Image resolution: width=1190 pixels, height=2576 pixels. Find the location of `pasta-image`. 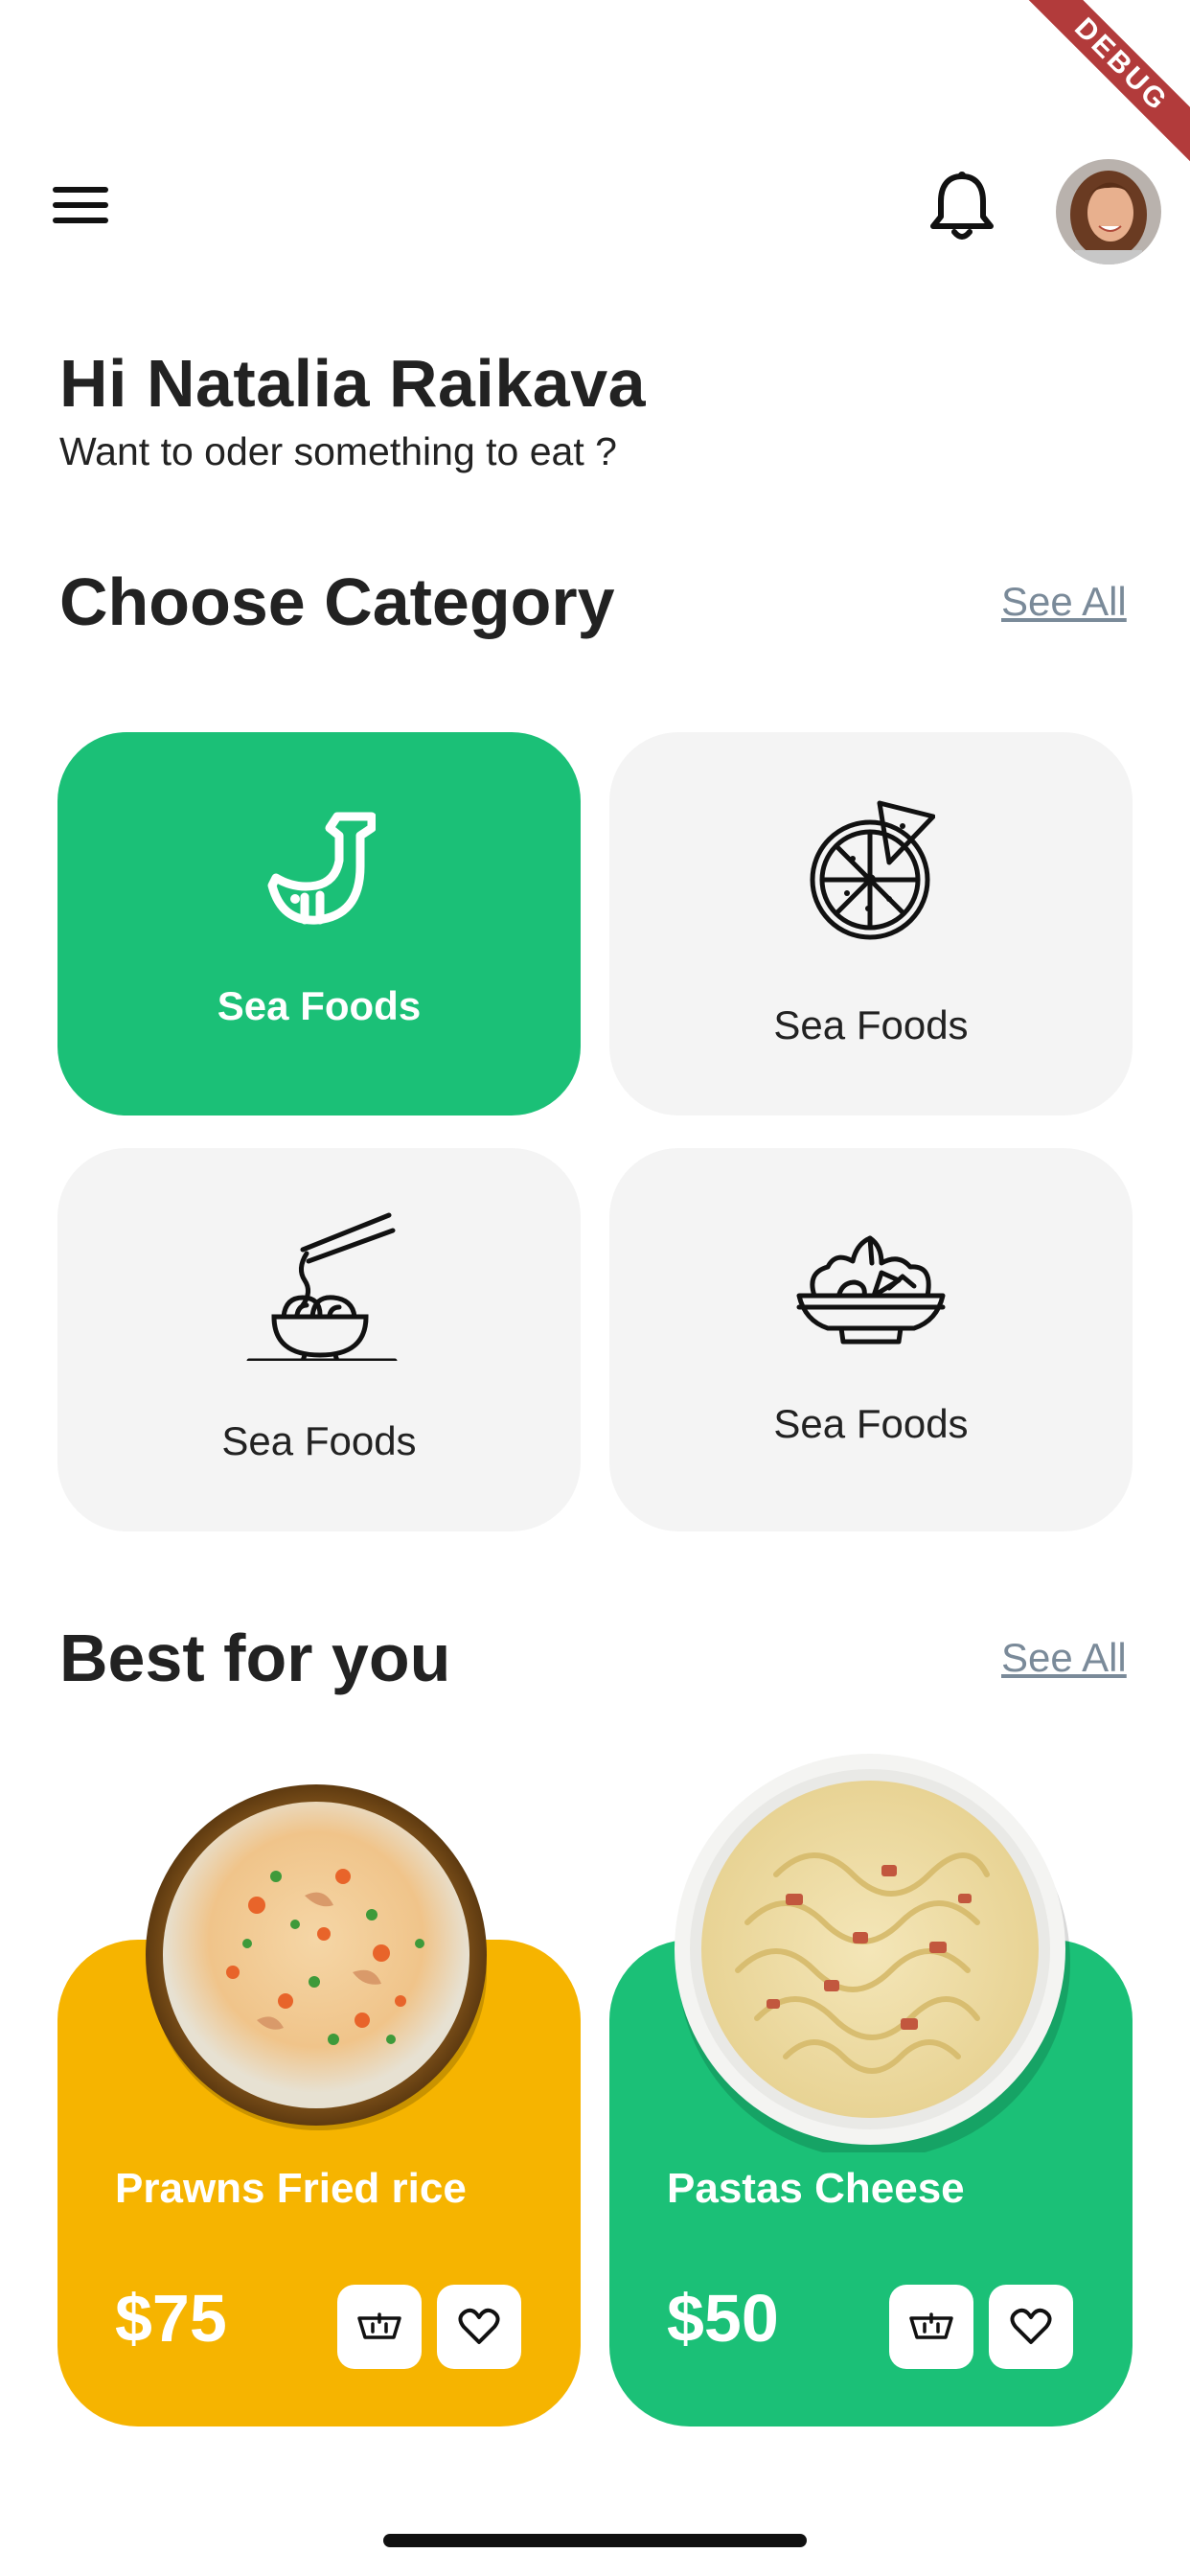

pasta-image is located at coordinates (873, 1956).